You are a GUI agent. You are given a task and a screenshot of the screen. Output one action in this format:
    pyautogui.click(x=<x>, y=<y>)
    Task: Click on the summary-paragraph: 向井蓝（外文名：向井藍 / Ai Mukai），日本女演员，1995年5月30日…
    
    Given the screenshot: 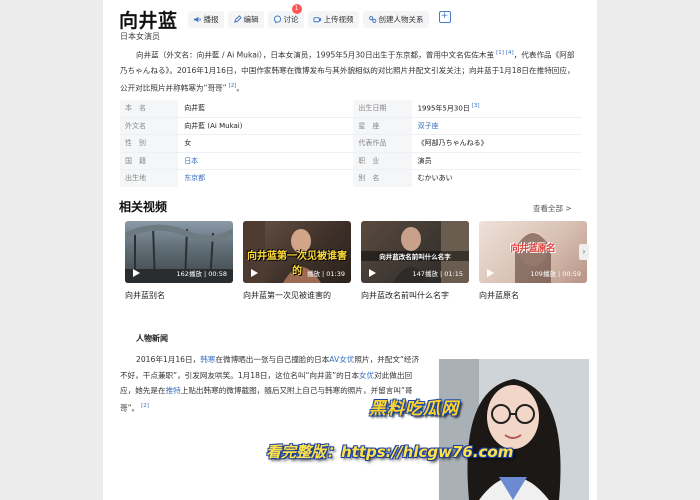 What is the action you would take?
    pyautogui.click(x=350, y=71)
    